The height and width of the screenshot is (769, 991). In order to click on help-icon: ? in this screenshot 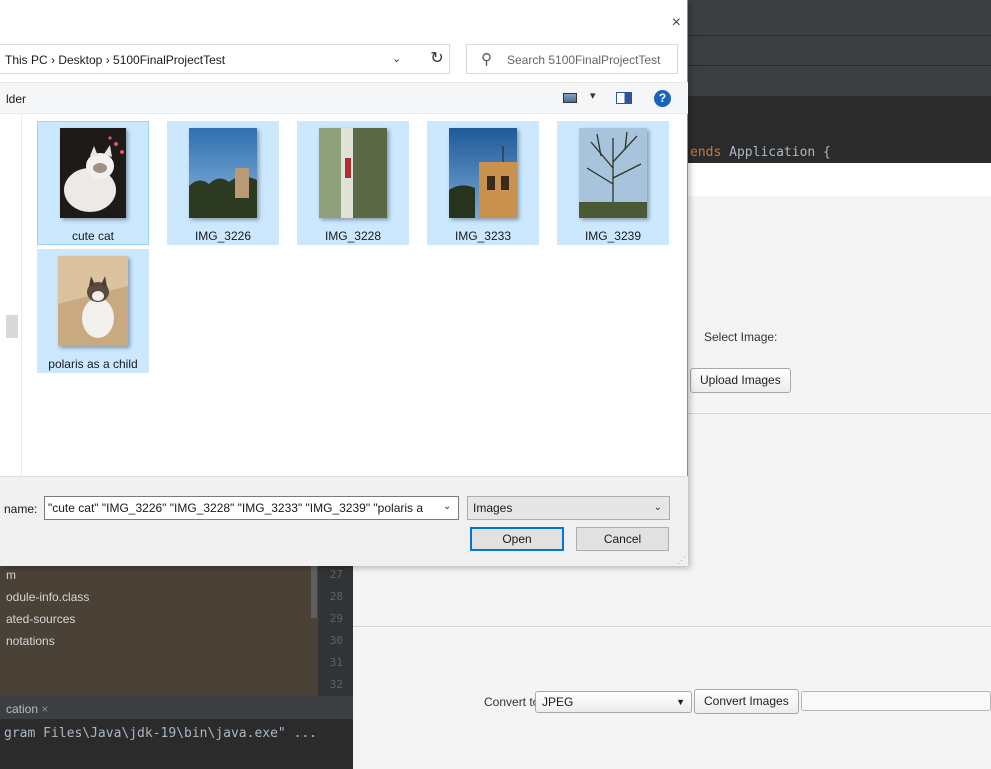, I will do `click(662, 98)`.